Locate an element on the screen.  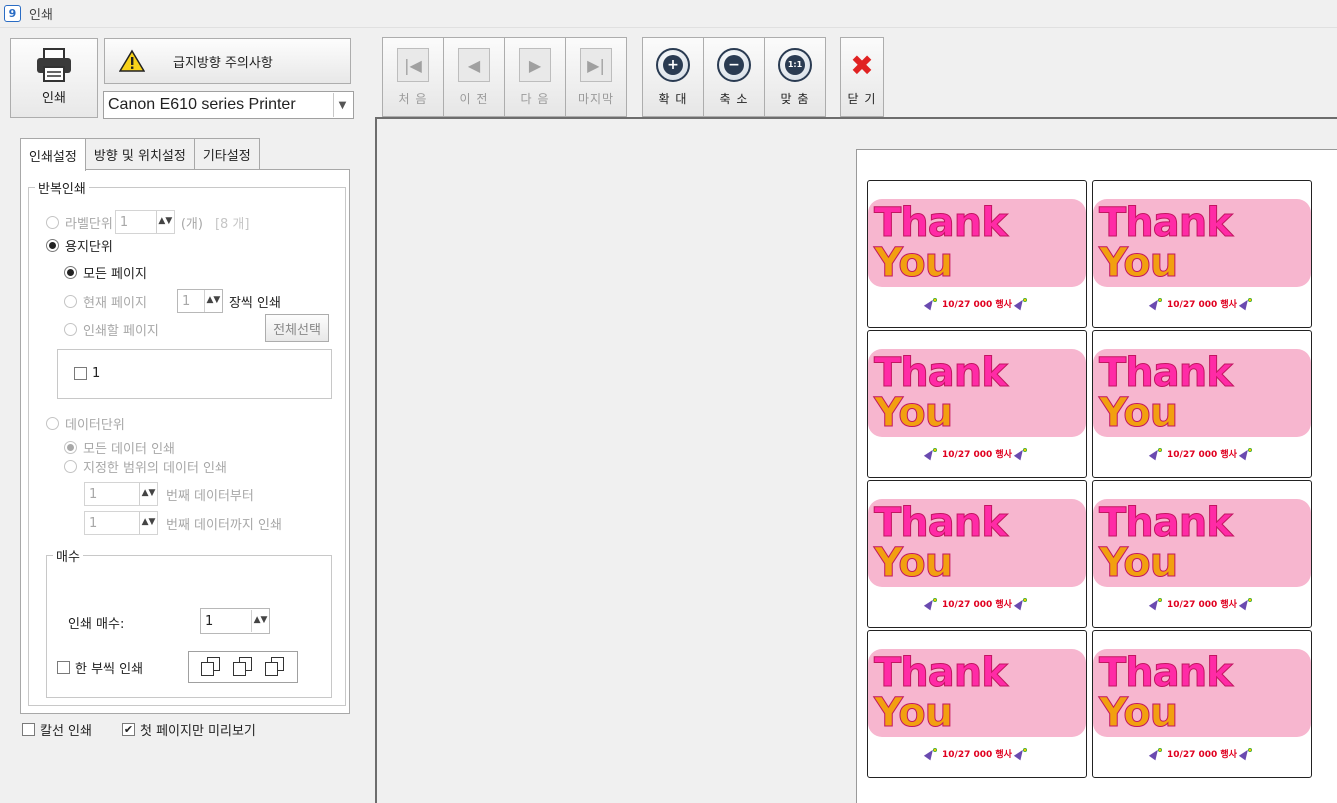
printer-icon is located at coordinates (54, 65).